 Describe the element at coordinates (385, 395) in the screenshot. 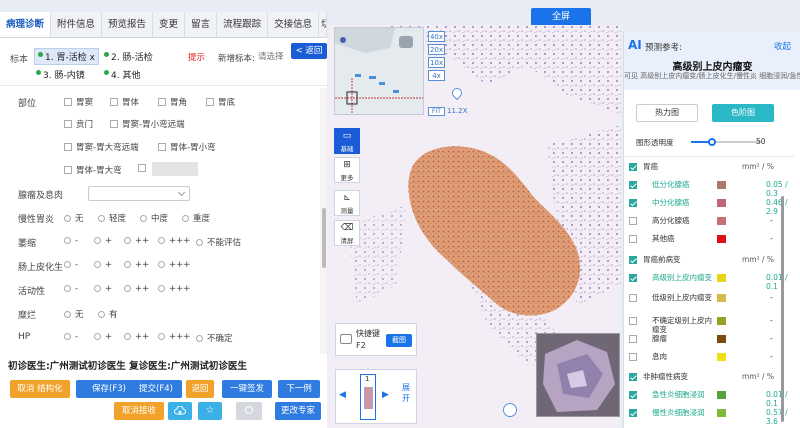

I see `next-slide-icon: ▶` at that location.